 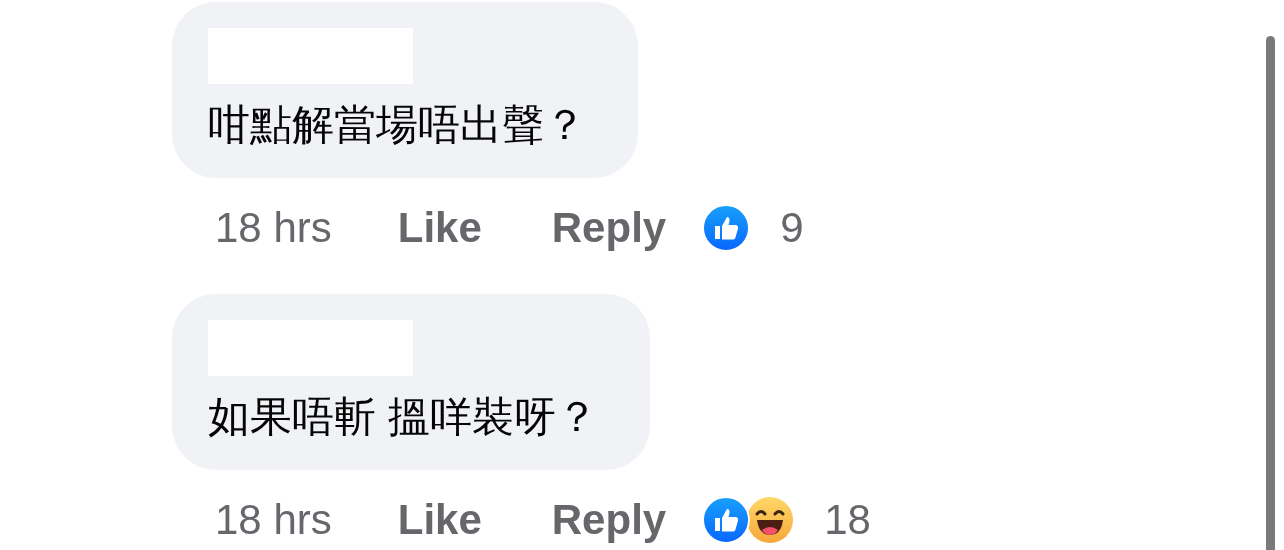 What do you see at coordinates (1270, 293) in the screenshot?
I see `scrollbar` at bounding box center [1270, 293].